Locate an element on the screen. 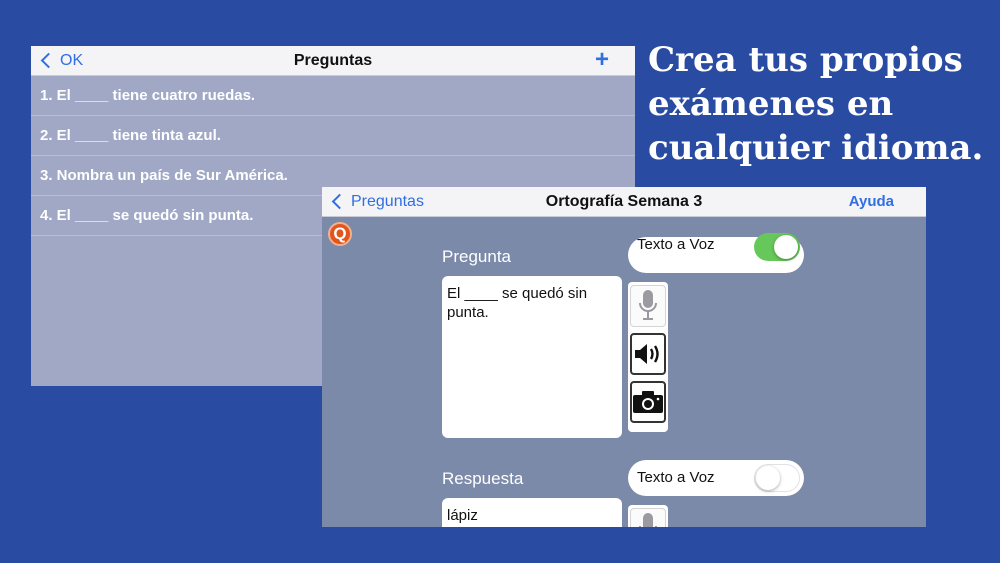 This screenshot has width=1000, height=563. help-button: Ayuda is located at coordinates (871, 201).